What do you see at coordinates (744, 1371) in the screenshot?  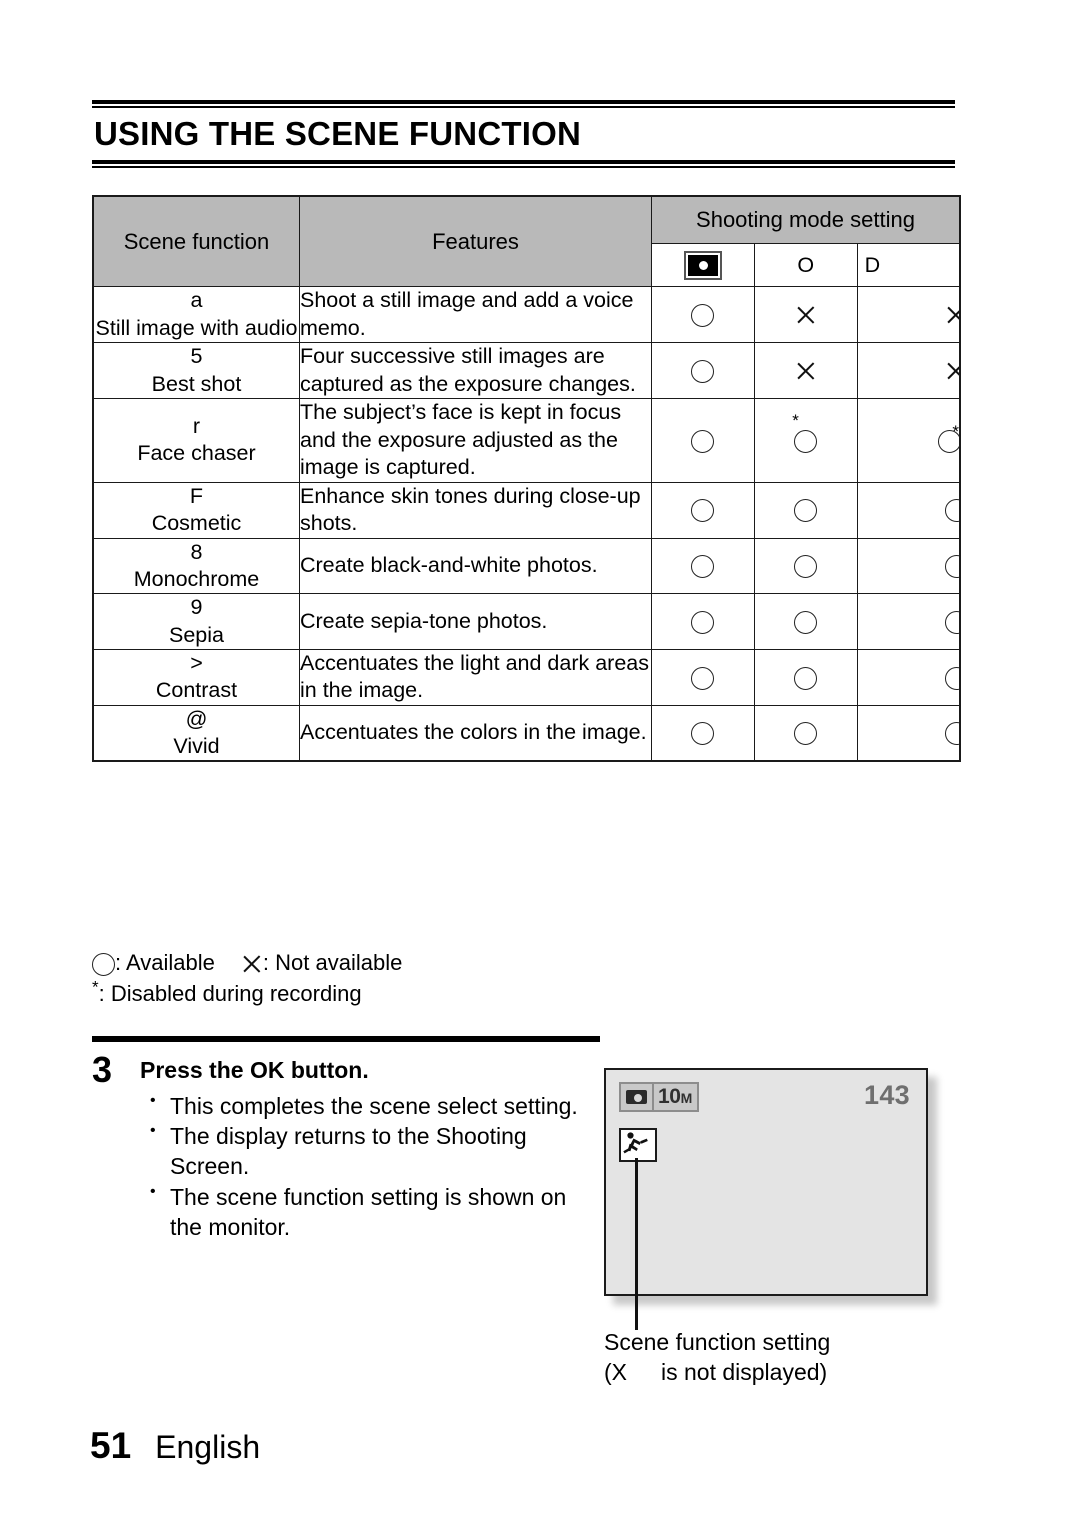 I see `caption-line-2-rest: is not displayed)` at bounding box center [744, 1371].